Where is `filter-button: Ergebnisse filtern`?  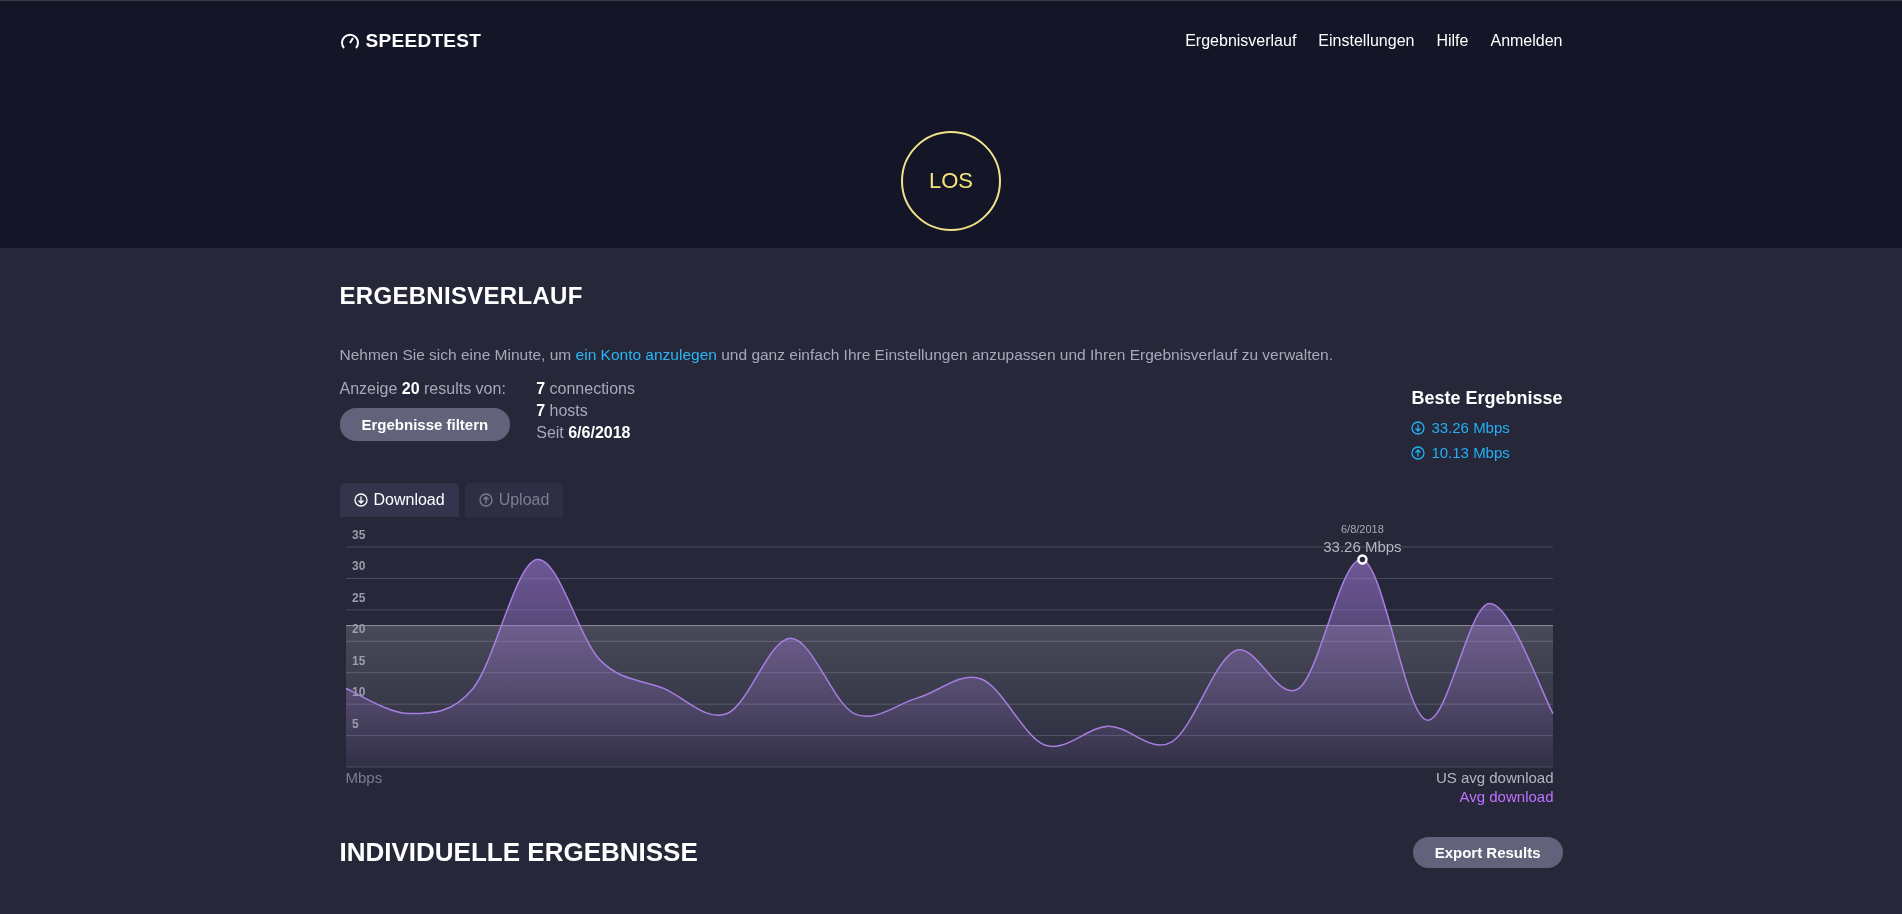 filter-button: Ergebnisse filtern is located at coordinates (425, 424).